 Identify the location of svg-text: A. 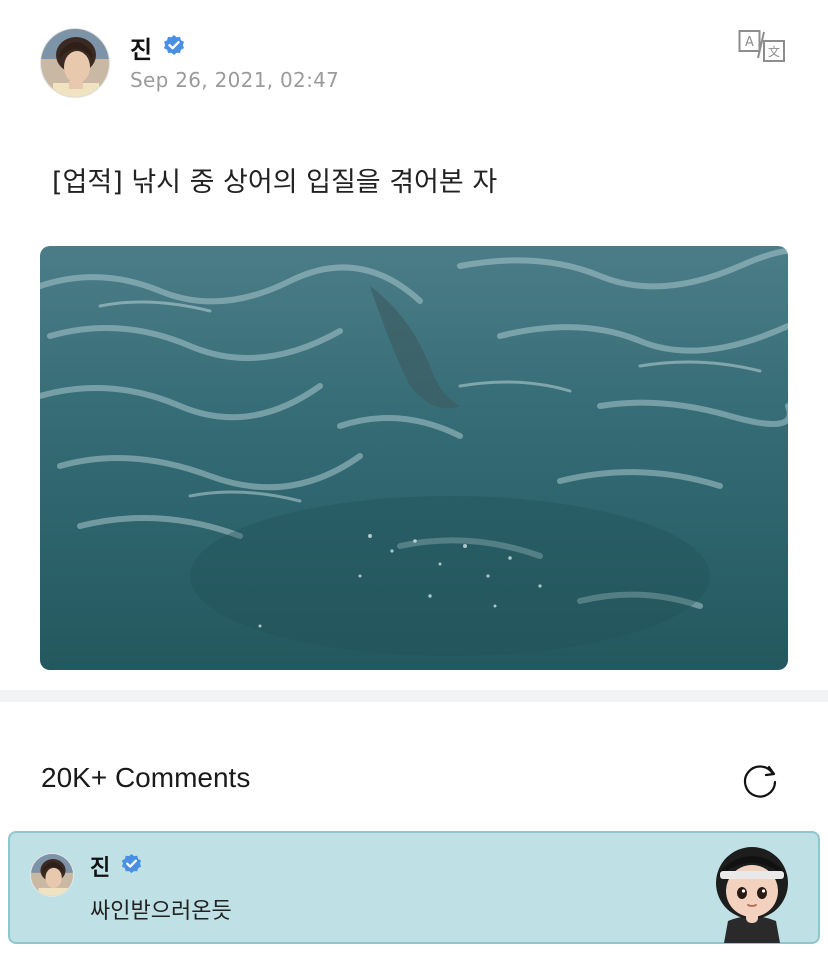
(749, 42).